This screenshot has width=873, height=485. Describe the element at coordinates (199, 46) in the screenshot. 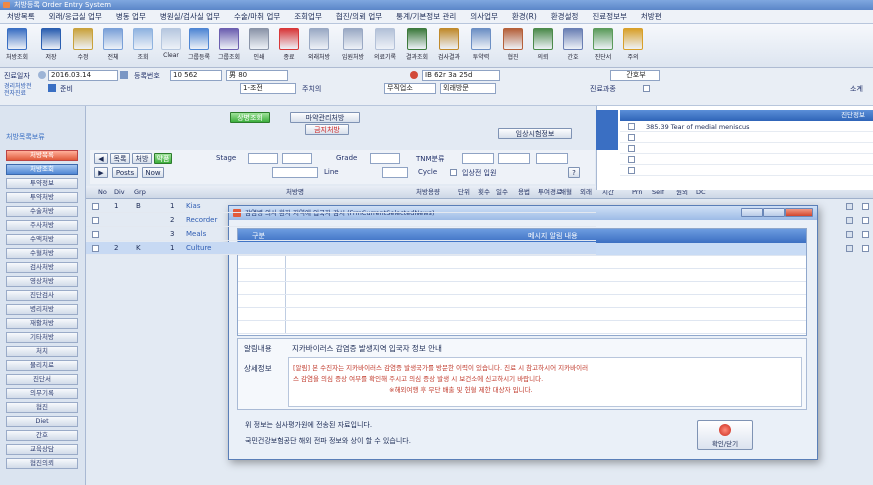

I see `toolbar-button: 그룹등록` at that location.